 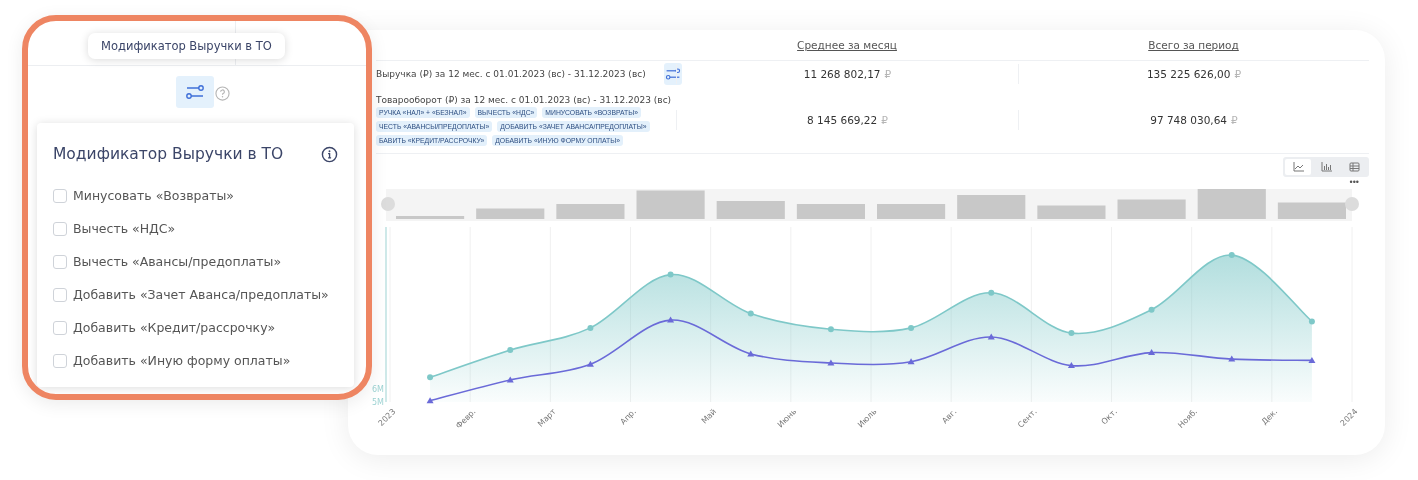 What do you see at coordinates (1109, 417) in the screenshot?
I see `x-axis-label: Окт.` at bounding box center [1109, 417].